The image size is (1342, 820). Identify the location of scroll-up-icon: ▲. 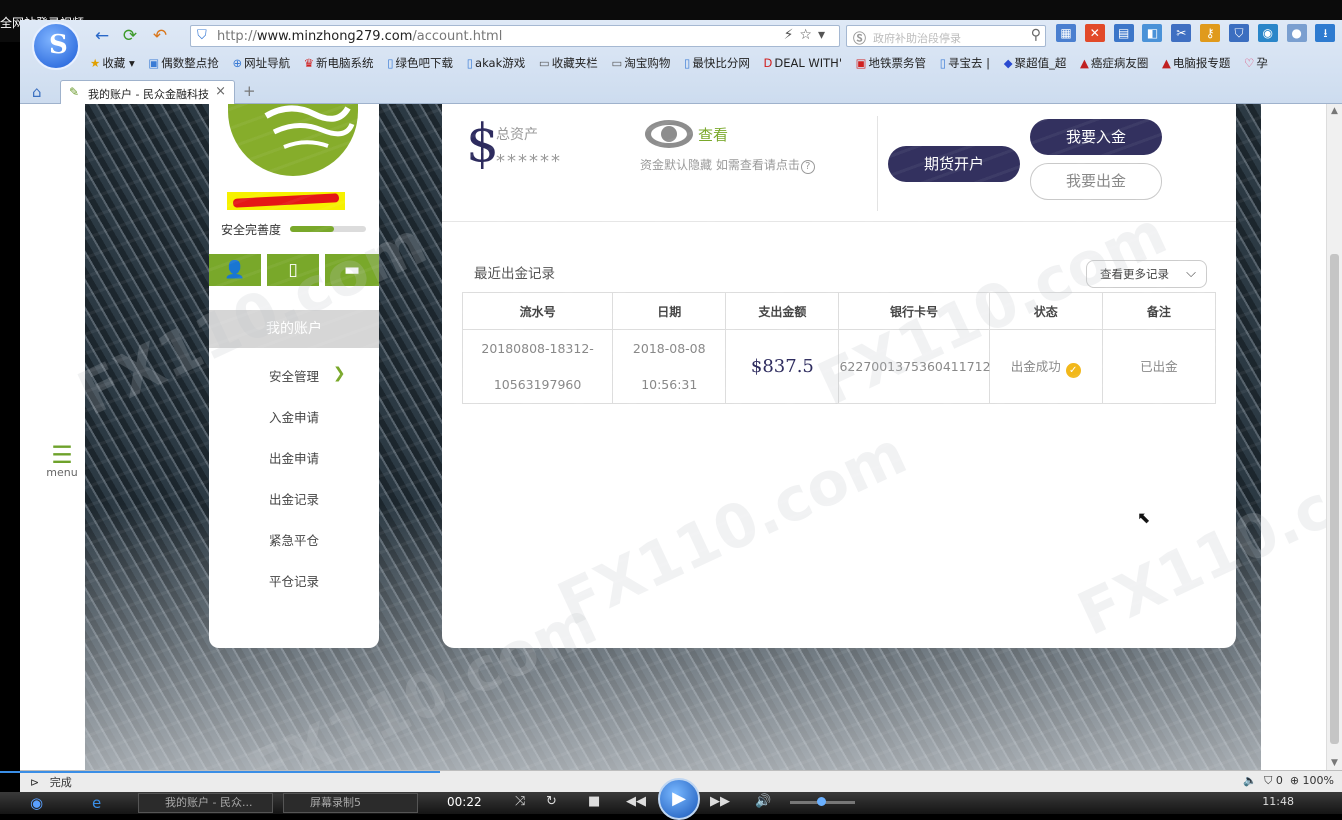
(1334, 111).